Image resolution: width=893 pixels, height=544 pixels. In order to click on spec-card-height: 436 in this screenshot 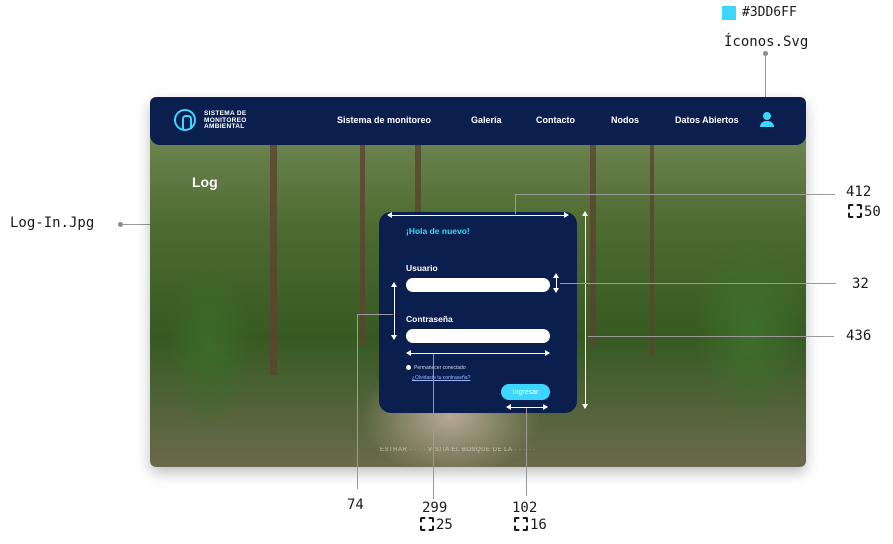, I will do `click(859, 336)`.